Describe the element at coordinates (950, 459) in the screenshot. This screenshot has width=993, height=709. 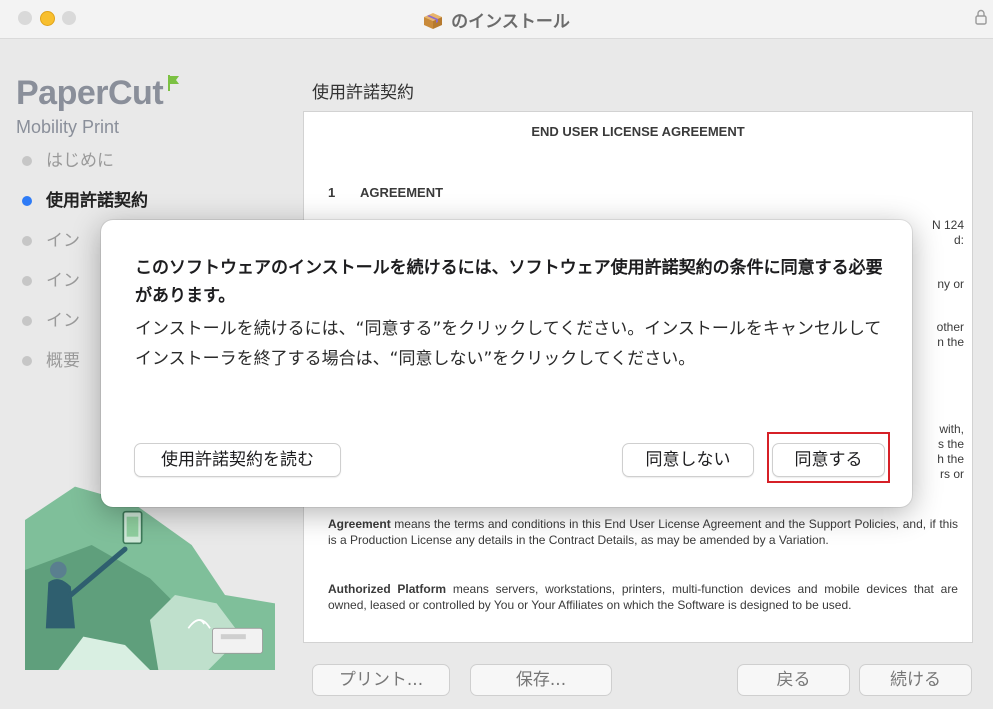
I see `text-line: h the` at that location.